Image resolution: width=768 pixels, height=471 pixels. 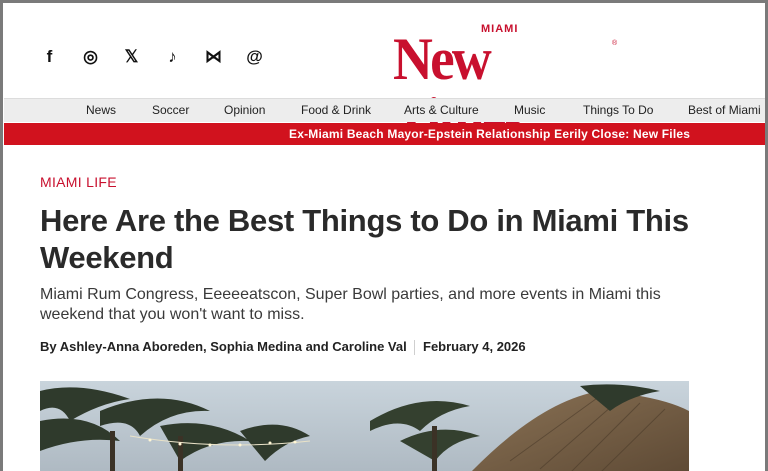 I want to click on nav-item-soccer: Soccer, so click(x=170, y=110).